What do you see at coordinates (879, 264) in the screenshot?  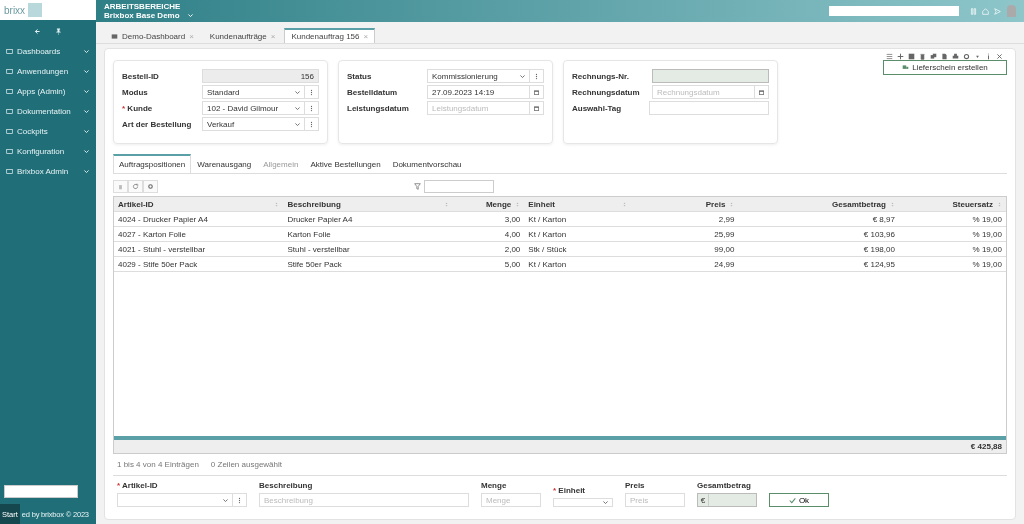 I see `table-cell-text: € 124,95` at bounding box center [879, 264].